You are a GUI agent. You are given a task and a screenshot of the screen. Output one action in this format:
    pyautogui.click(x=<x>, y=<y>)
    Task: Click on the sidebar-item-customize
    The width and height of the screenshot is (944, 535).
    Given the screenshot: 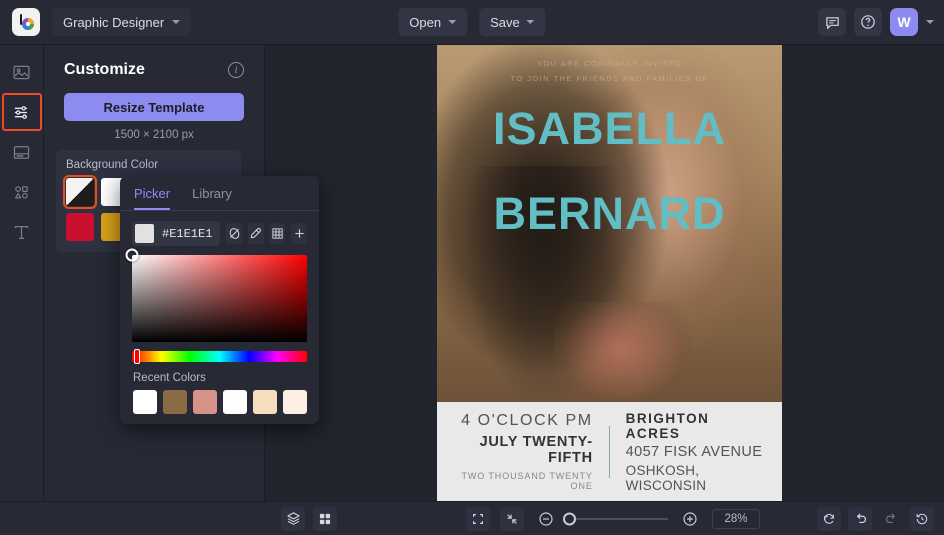 What is the action you would take?
    pyautogui.click(x=21, y=112)
    